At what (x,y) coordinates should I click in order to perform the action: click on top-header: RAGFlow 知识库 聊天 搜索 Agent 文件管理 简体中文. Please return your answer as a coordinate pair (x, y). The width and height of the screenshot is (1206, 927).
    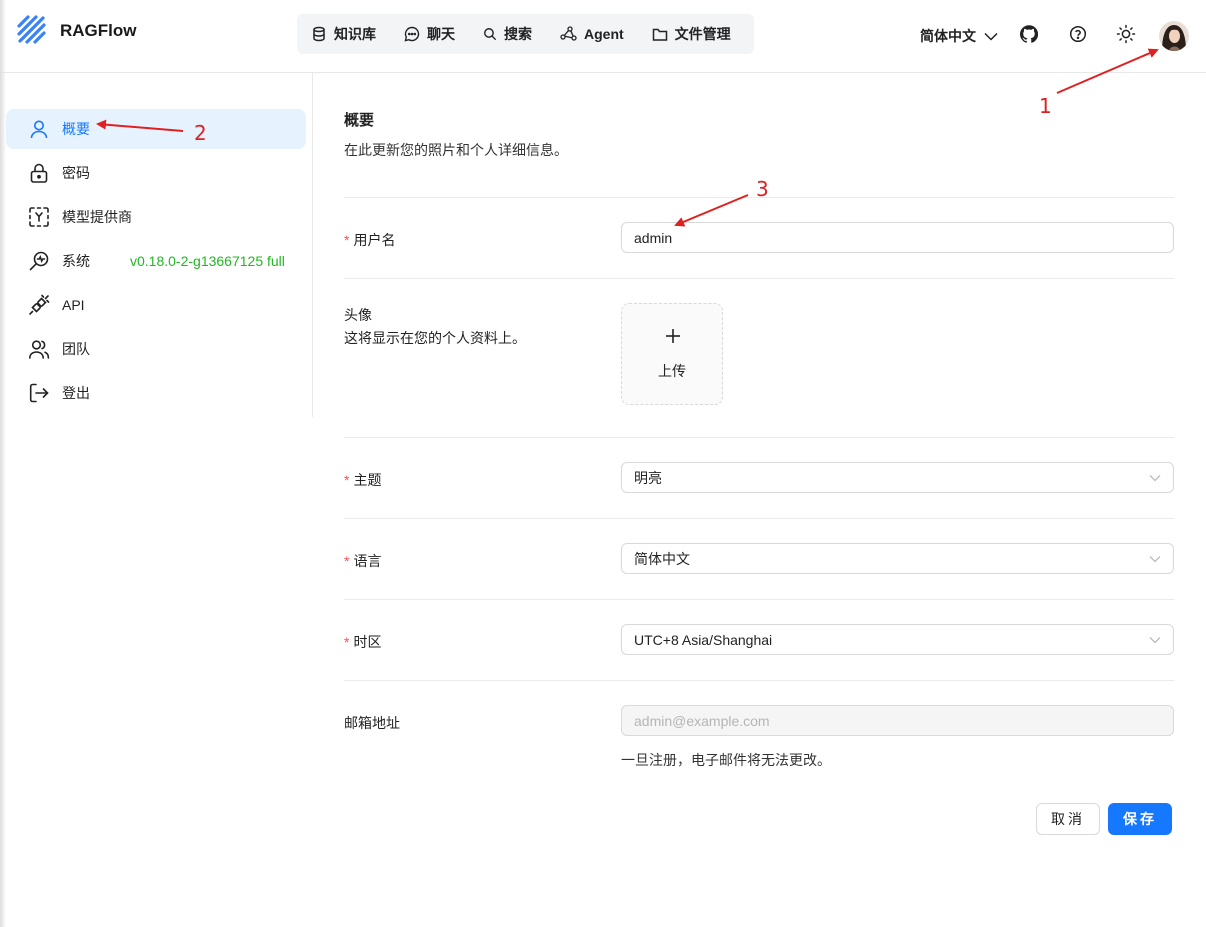
    Looking at the image, I should click on (603, 36).